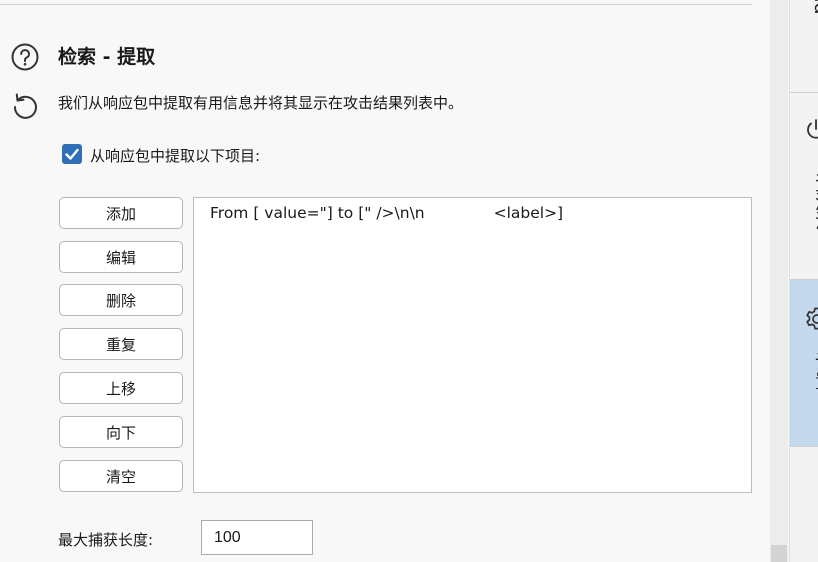 Image resolution: width=818 pixels, height=562 pixels. I want to click on side-tab-settings-label: 设置, so click(815, 371).